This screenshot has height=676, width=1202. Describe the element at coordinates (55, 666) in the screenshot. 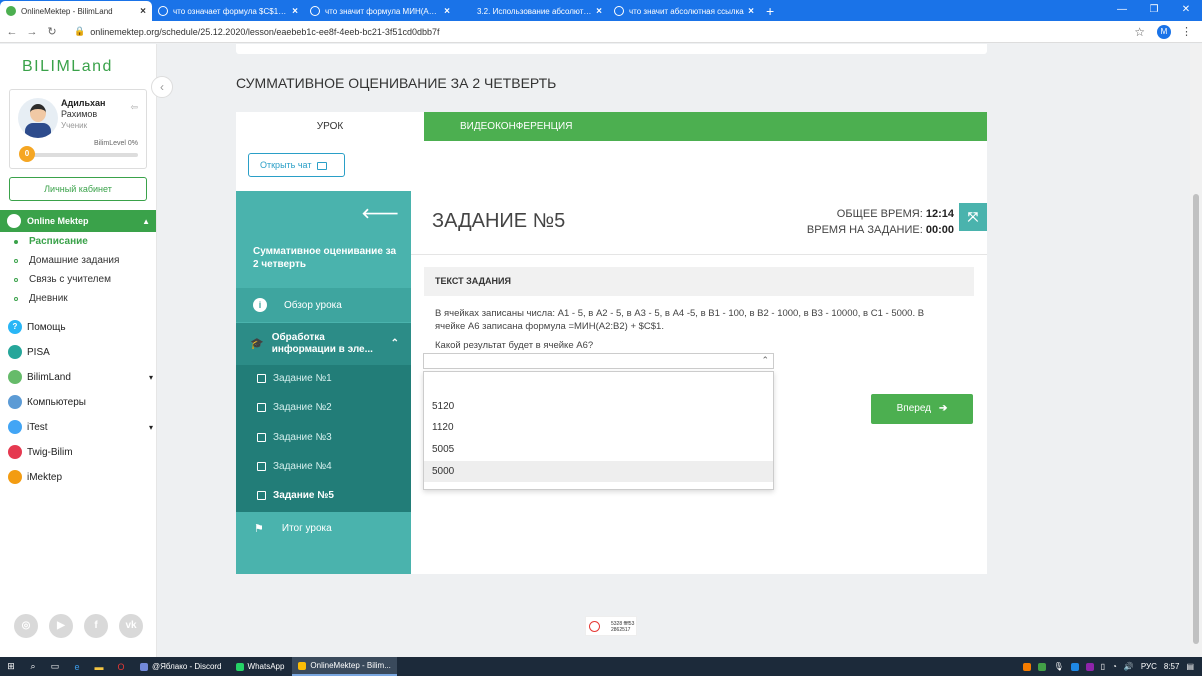

I see `task-view-icon: ▭` at that location.